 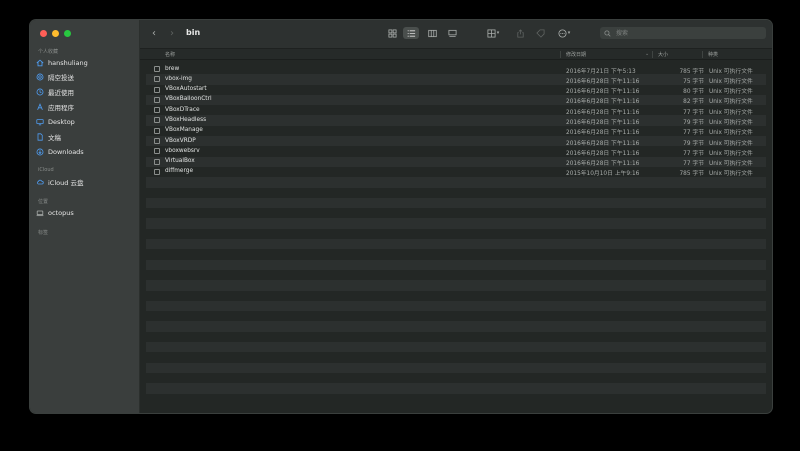 What do you see at coordinates (66, 182) in the screenshot?
I see `sidebar-item-label: iCloud 云盘` at bounding box center [66, 182].